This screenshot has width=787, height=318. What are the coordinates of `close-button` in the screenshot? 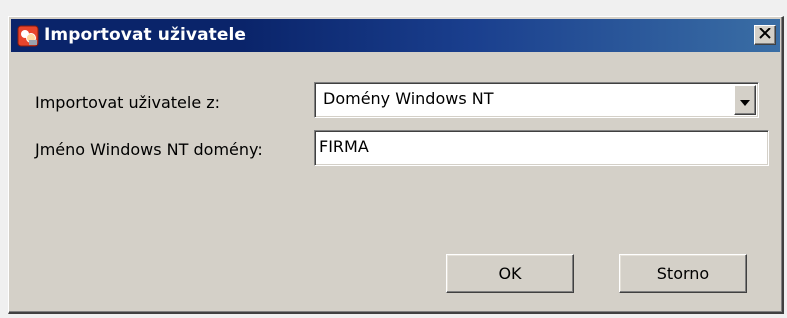 It's located at (765, 35).